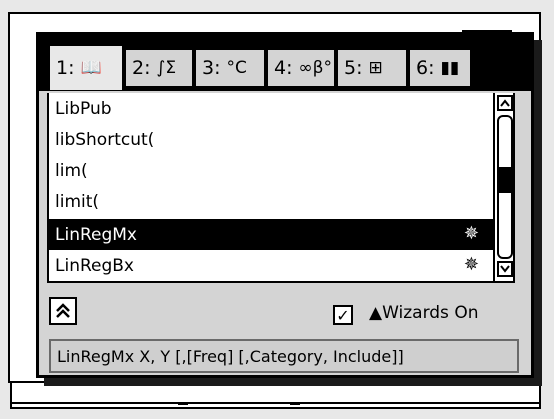  Describe the element at coordinates (65, 68) in the screenshot. I see `tab-number: 1:` at that location.